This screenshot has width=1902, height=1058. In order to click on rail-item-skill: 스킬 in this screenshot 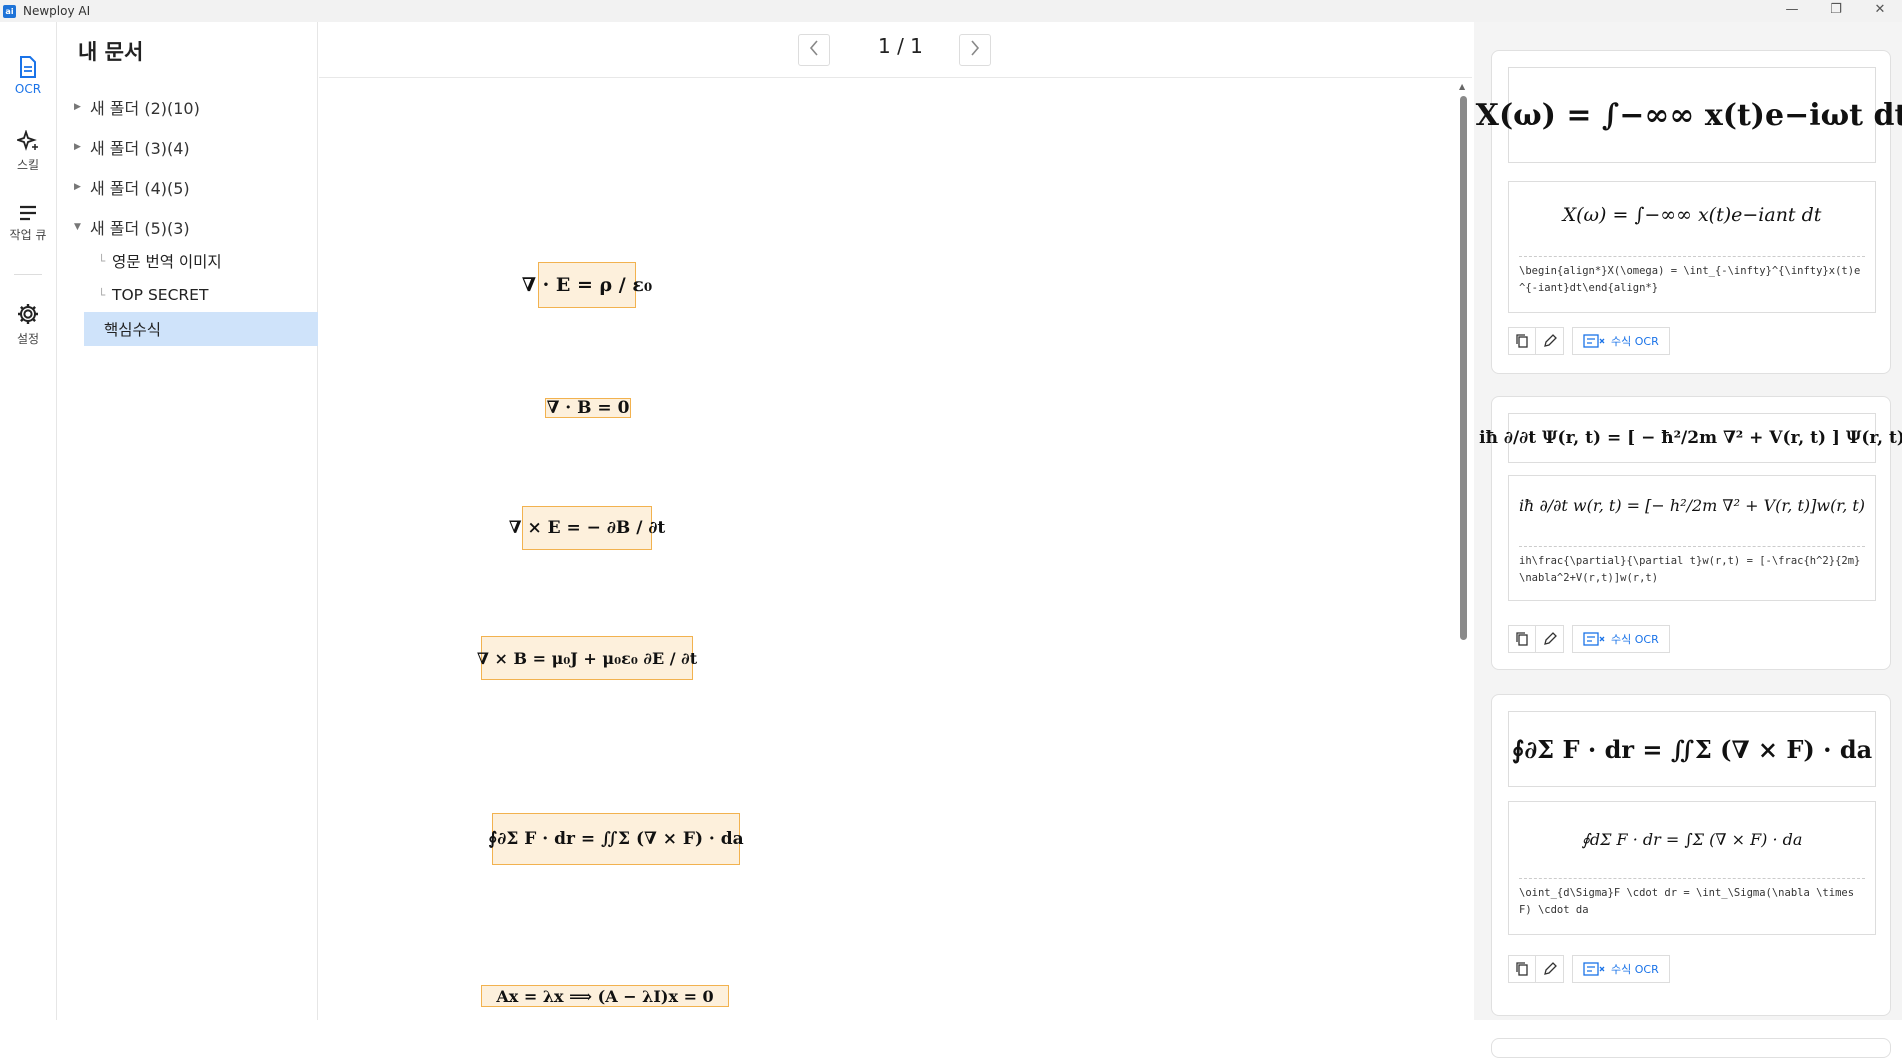, I will do `click(28, 151)`.